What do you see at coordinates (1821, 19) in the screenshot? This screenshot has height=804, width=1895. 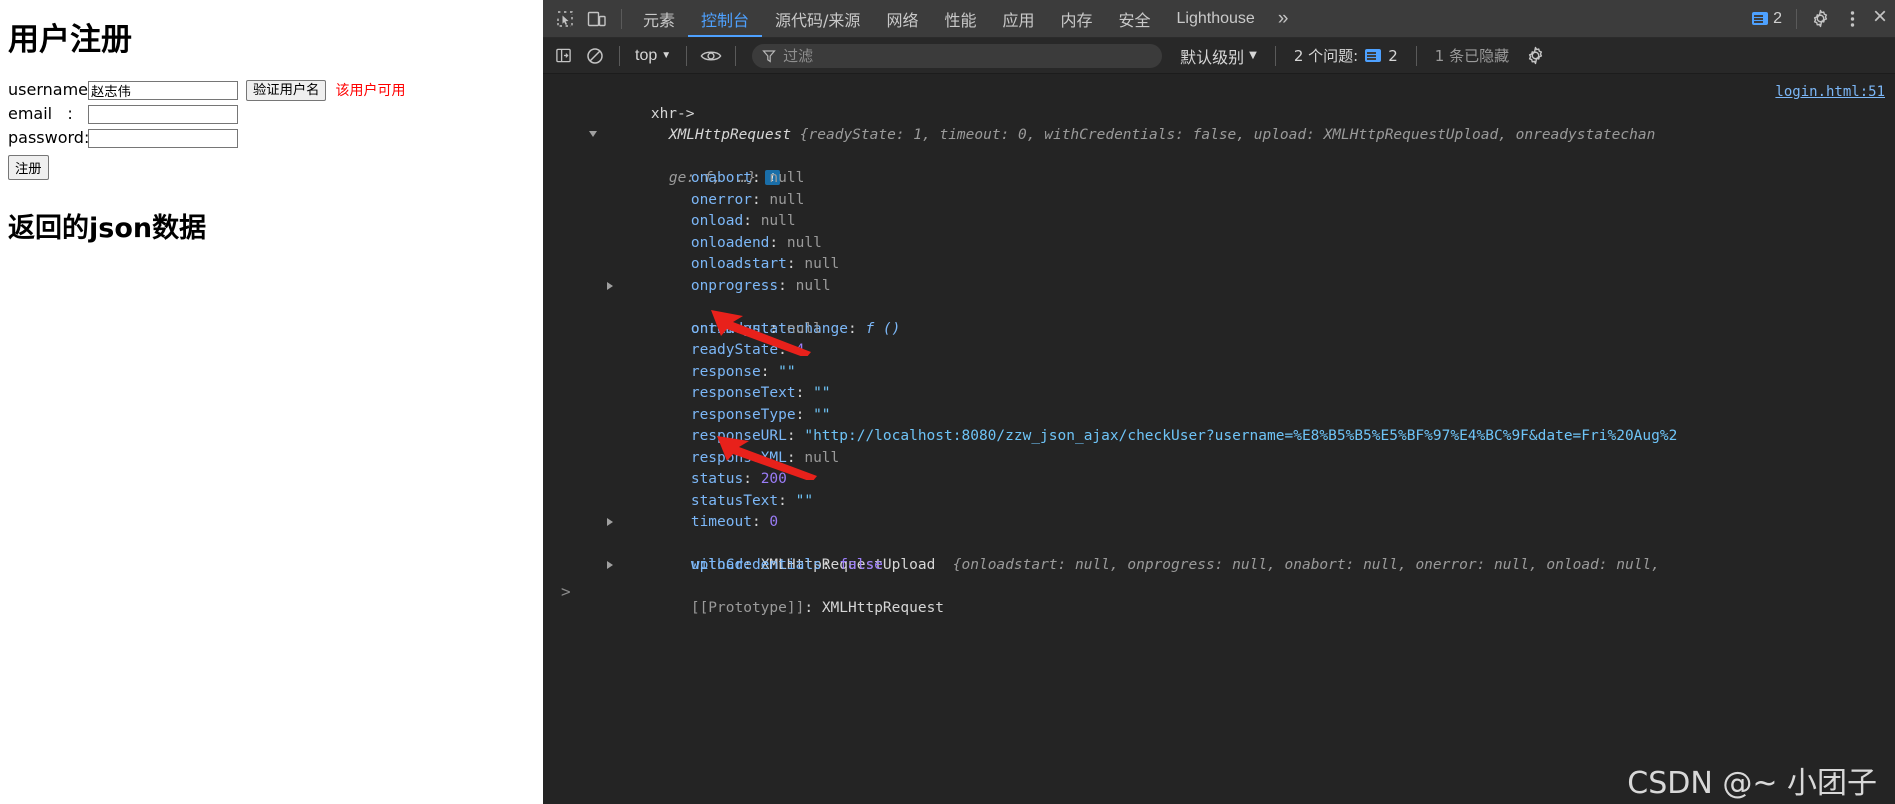 I see `settings-gear-icon` at bounding box center [1821, 19].